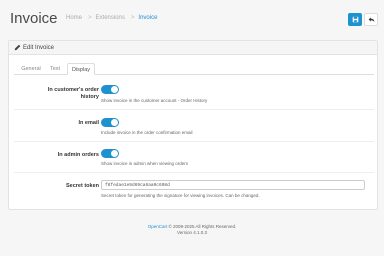  I want to click on email-toggle, so click(110, 122).